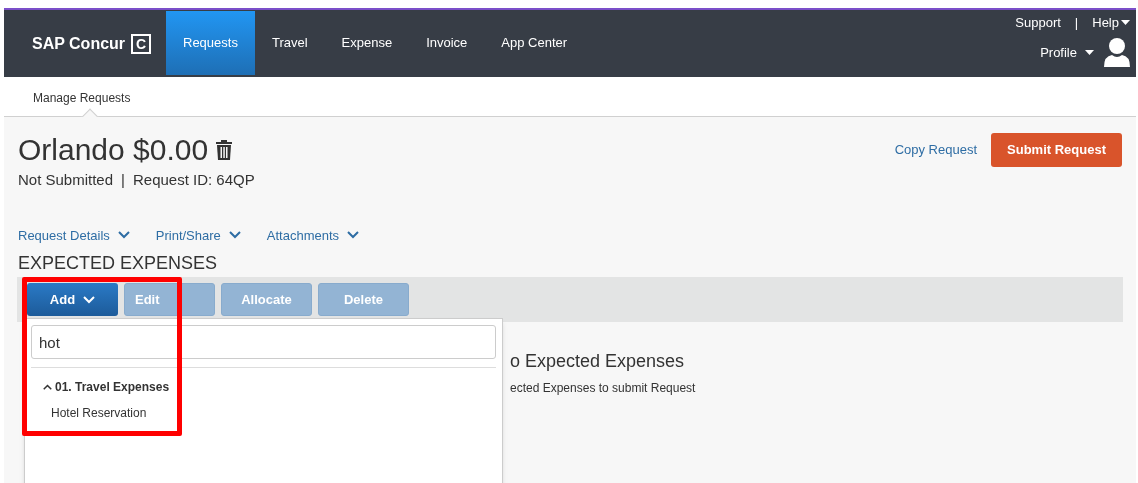 The image size is (1138, 483). Describe the element at coordinates (447, 43) in the screenshot. I see `nav-tab: Invoice` at that location.